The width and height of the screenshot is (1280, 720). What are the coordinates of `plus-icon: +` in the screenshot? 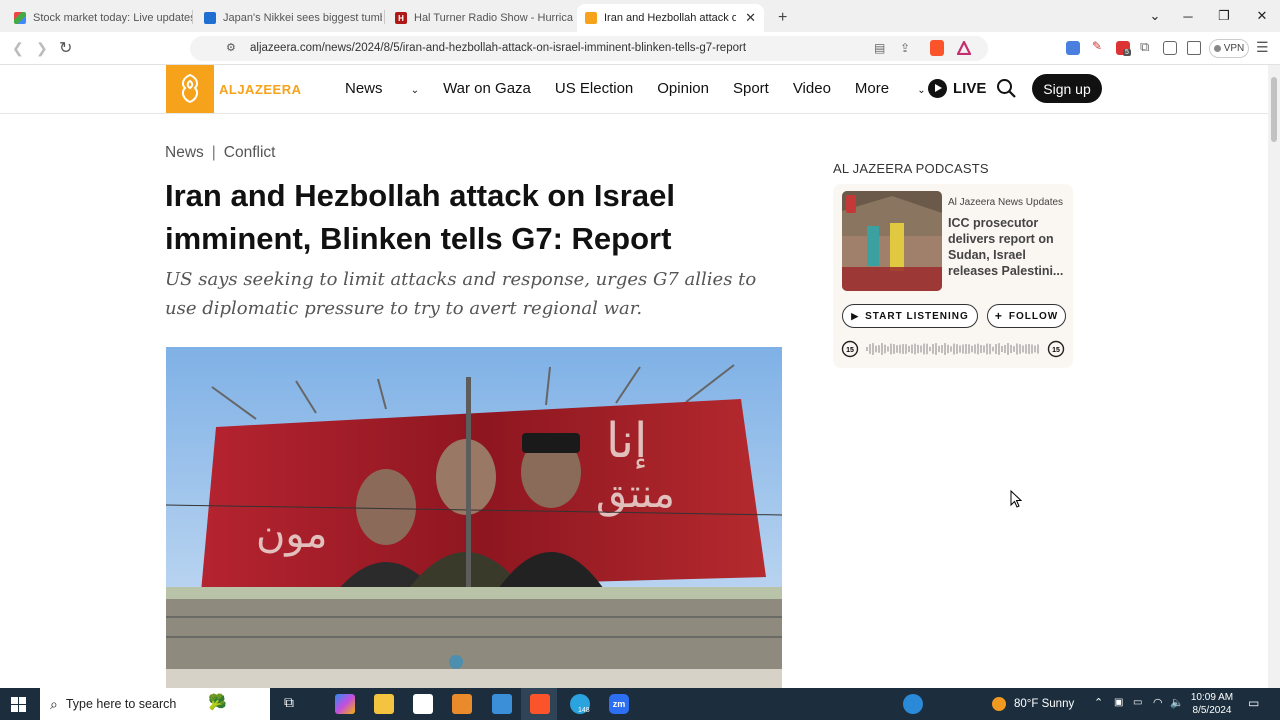 It's located at (998, 316).